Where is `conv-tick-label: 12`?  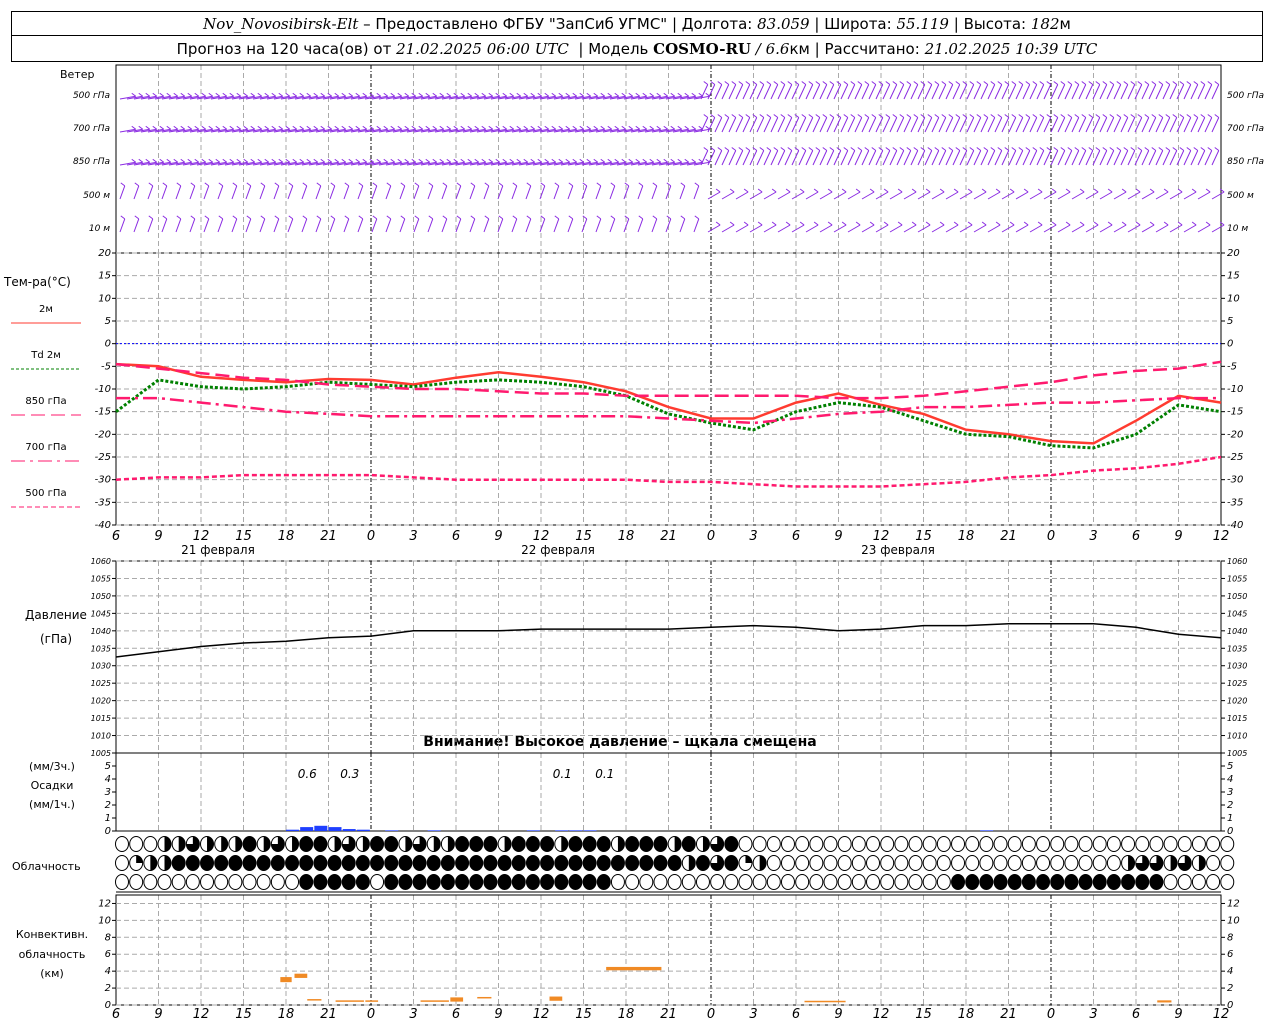 conv-tick-label: 12 is located at coordinates (1233, 903).